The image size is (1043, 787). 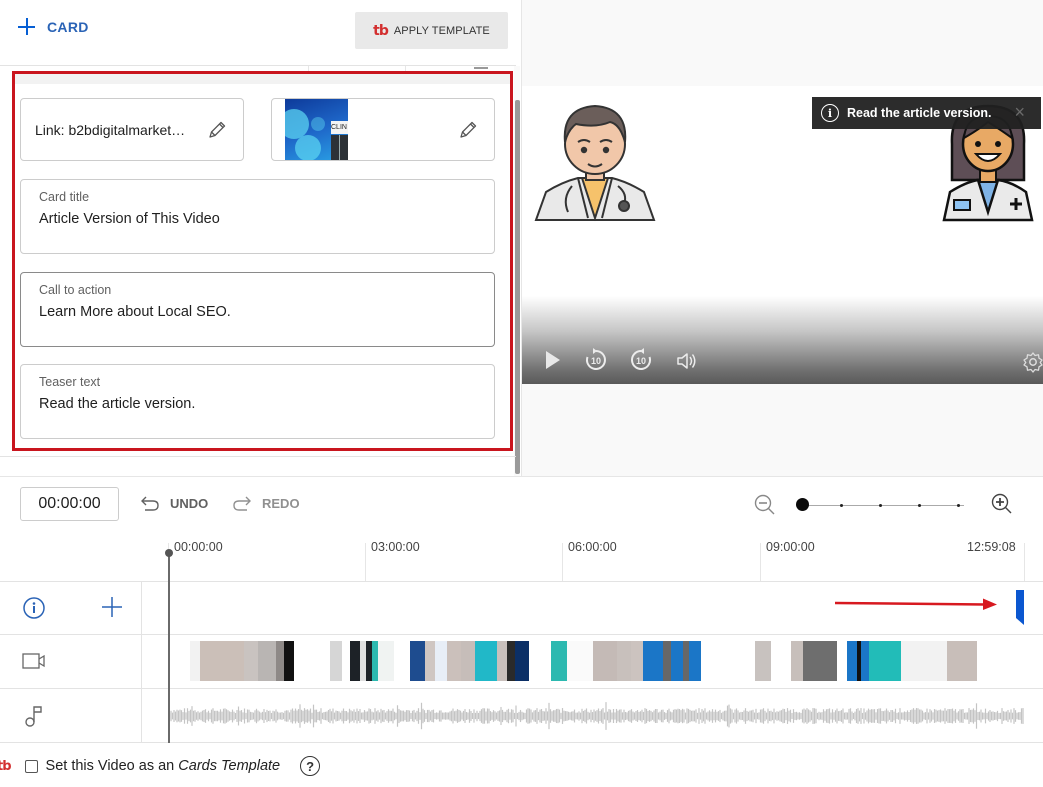 I want to click on playhead-handle, so click(x=169, y=553).